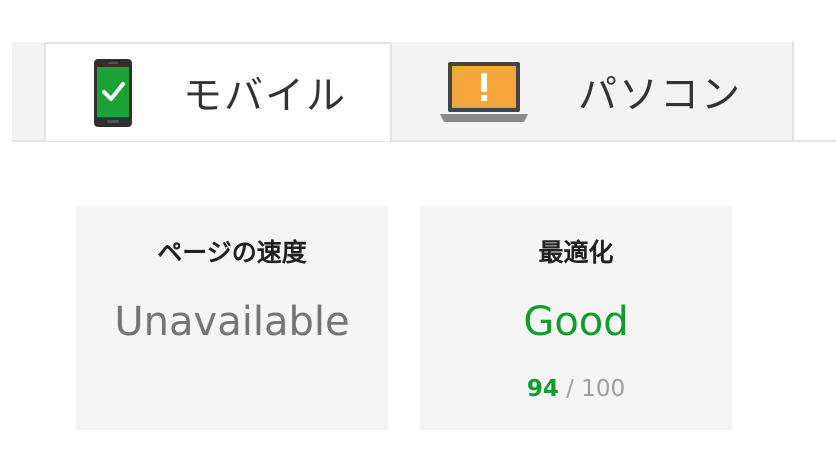 This screenshot has width=836, height=460. I want to click on mobile-phone-check-icon, so click(113, 92).